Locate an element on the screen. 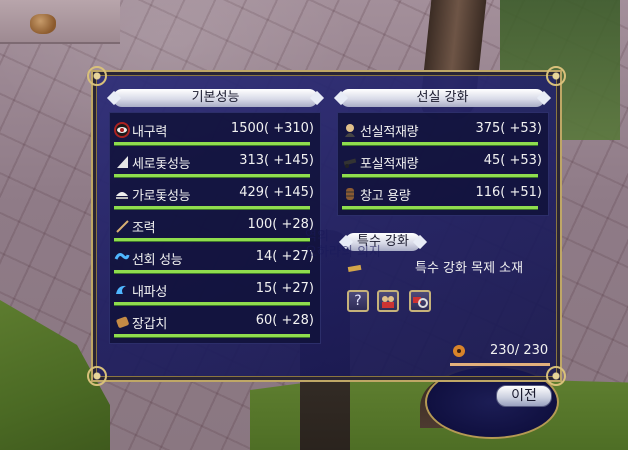 The height and width of the screenshot is (450, 628). square-sail-icon is located at coordinates (122, 194).